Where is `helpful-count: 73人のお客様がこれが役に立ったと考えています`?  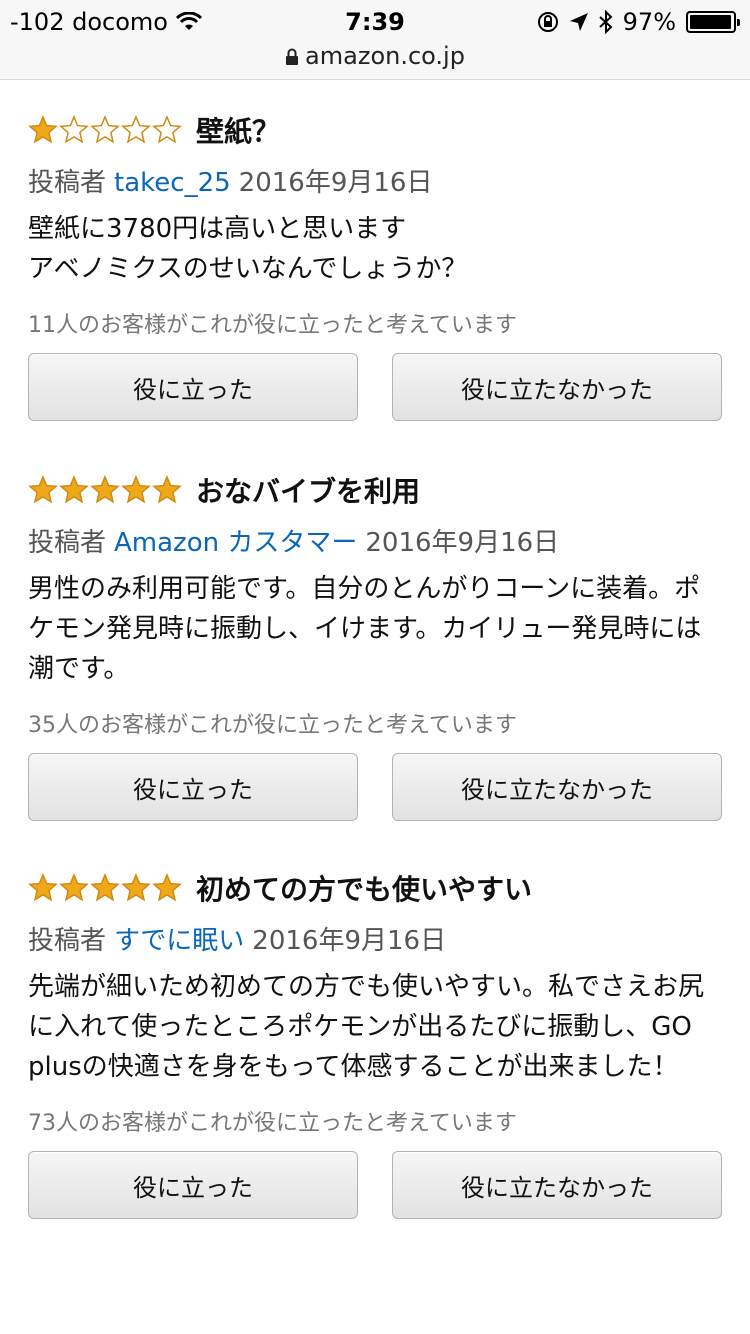
helpful-count: 73人のお客様がこれが役に立ったと考えています is located at coordinates (272, 1123).